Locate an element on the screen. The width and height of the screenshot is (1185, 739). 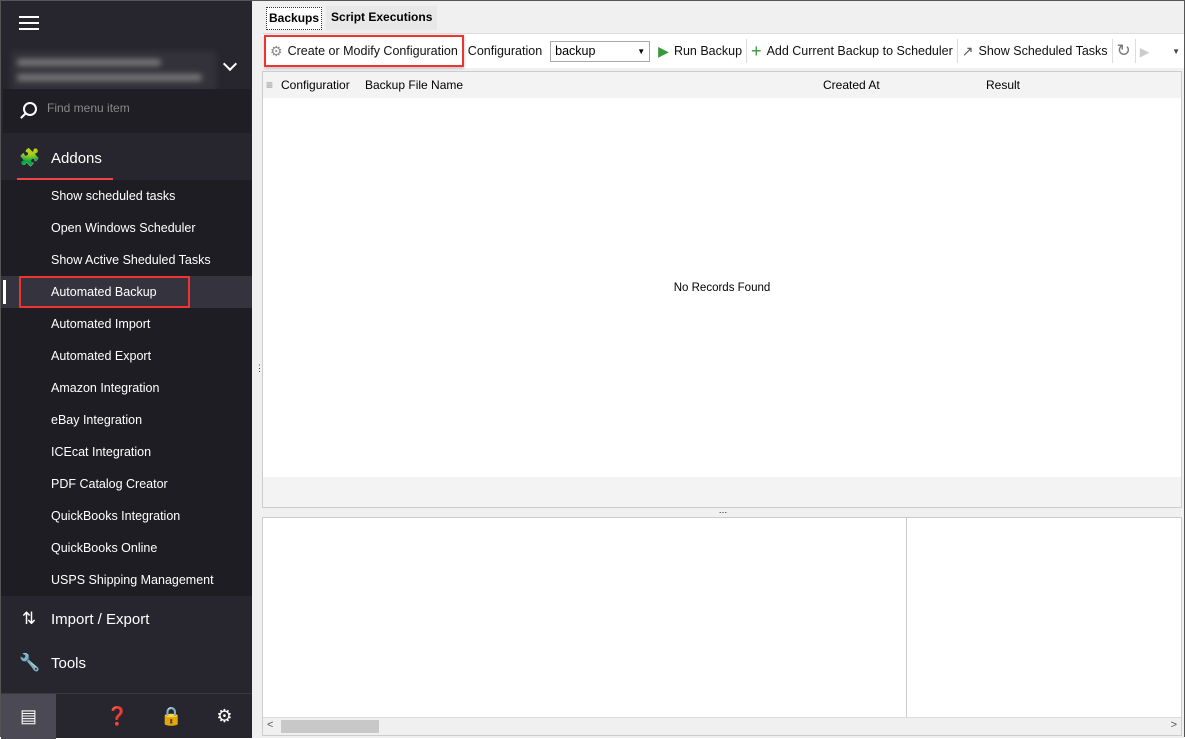
lock-icon: 🔒 is located at coordinates (171, 716).